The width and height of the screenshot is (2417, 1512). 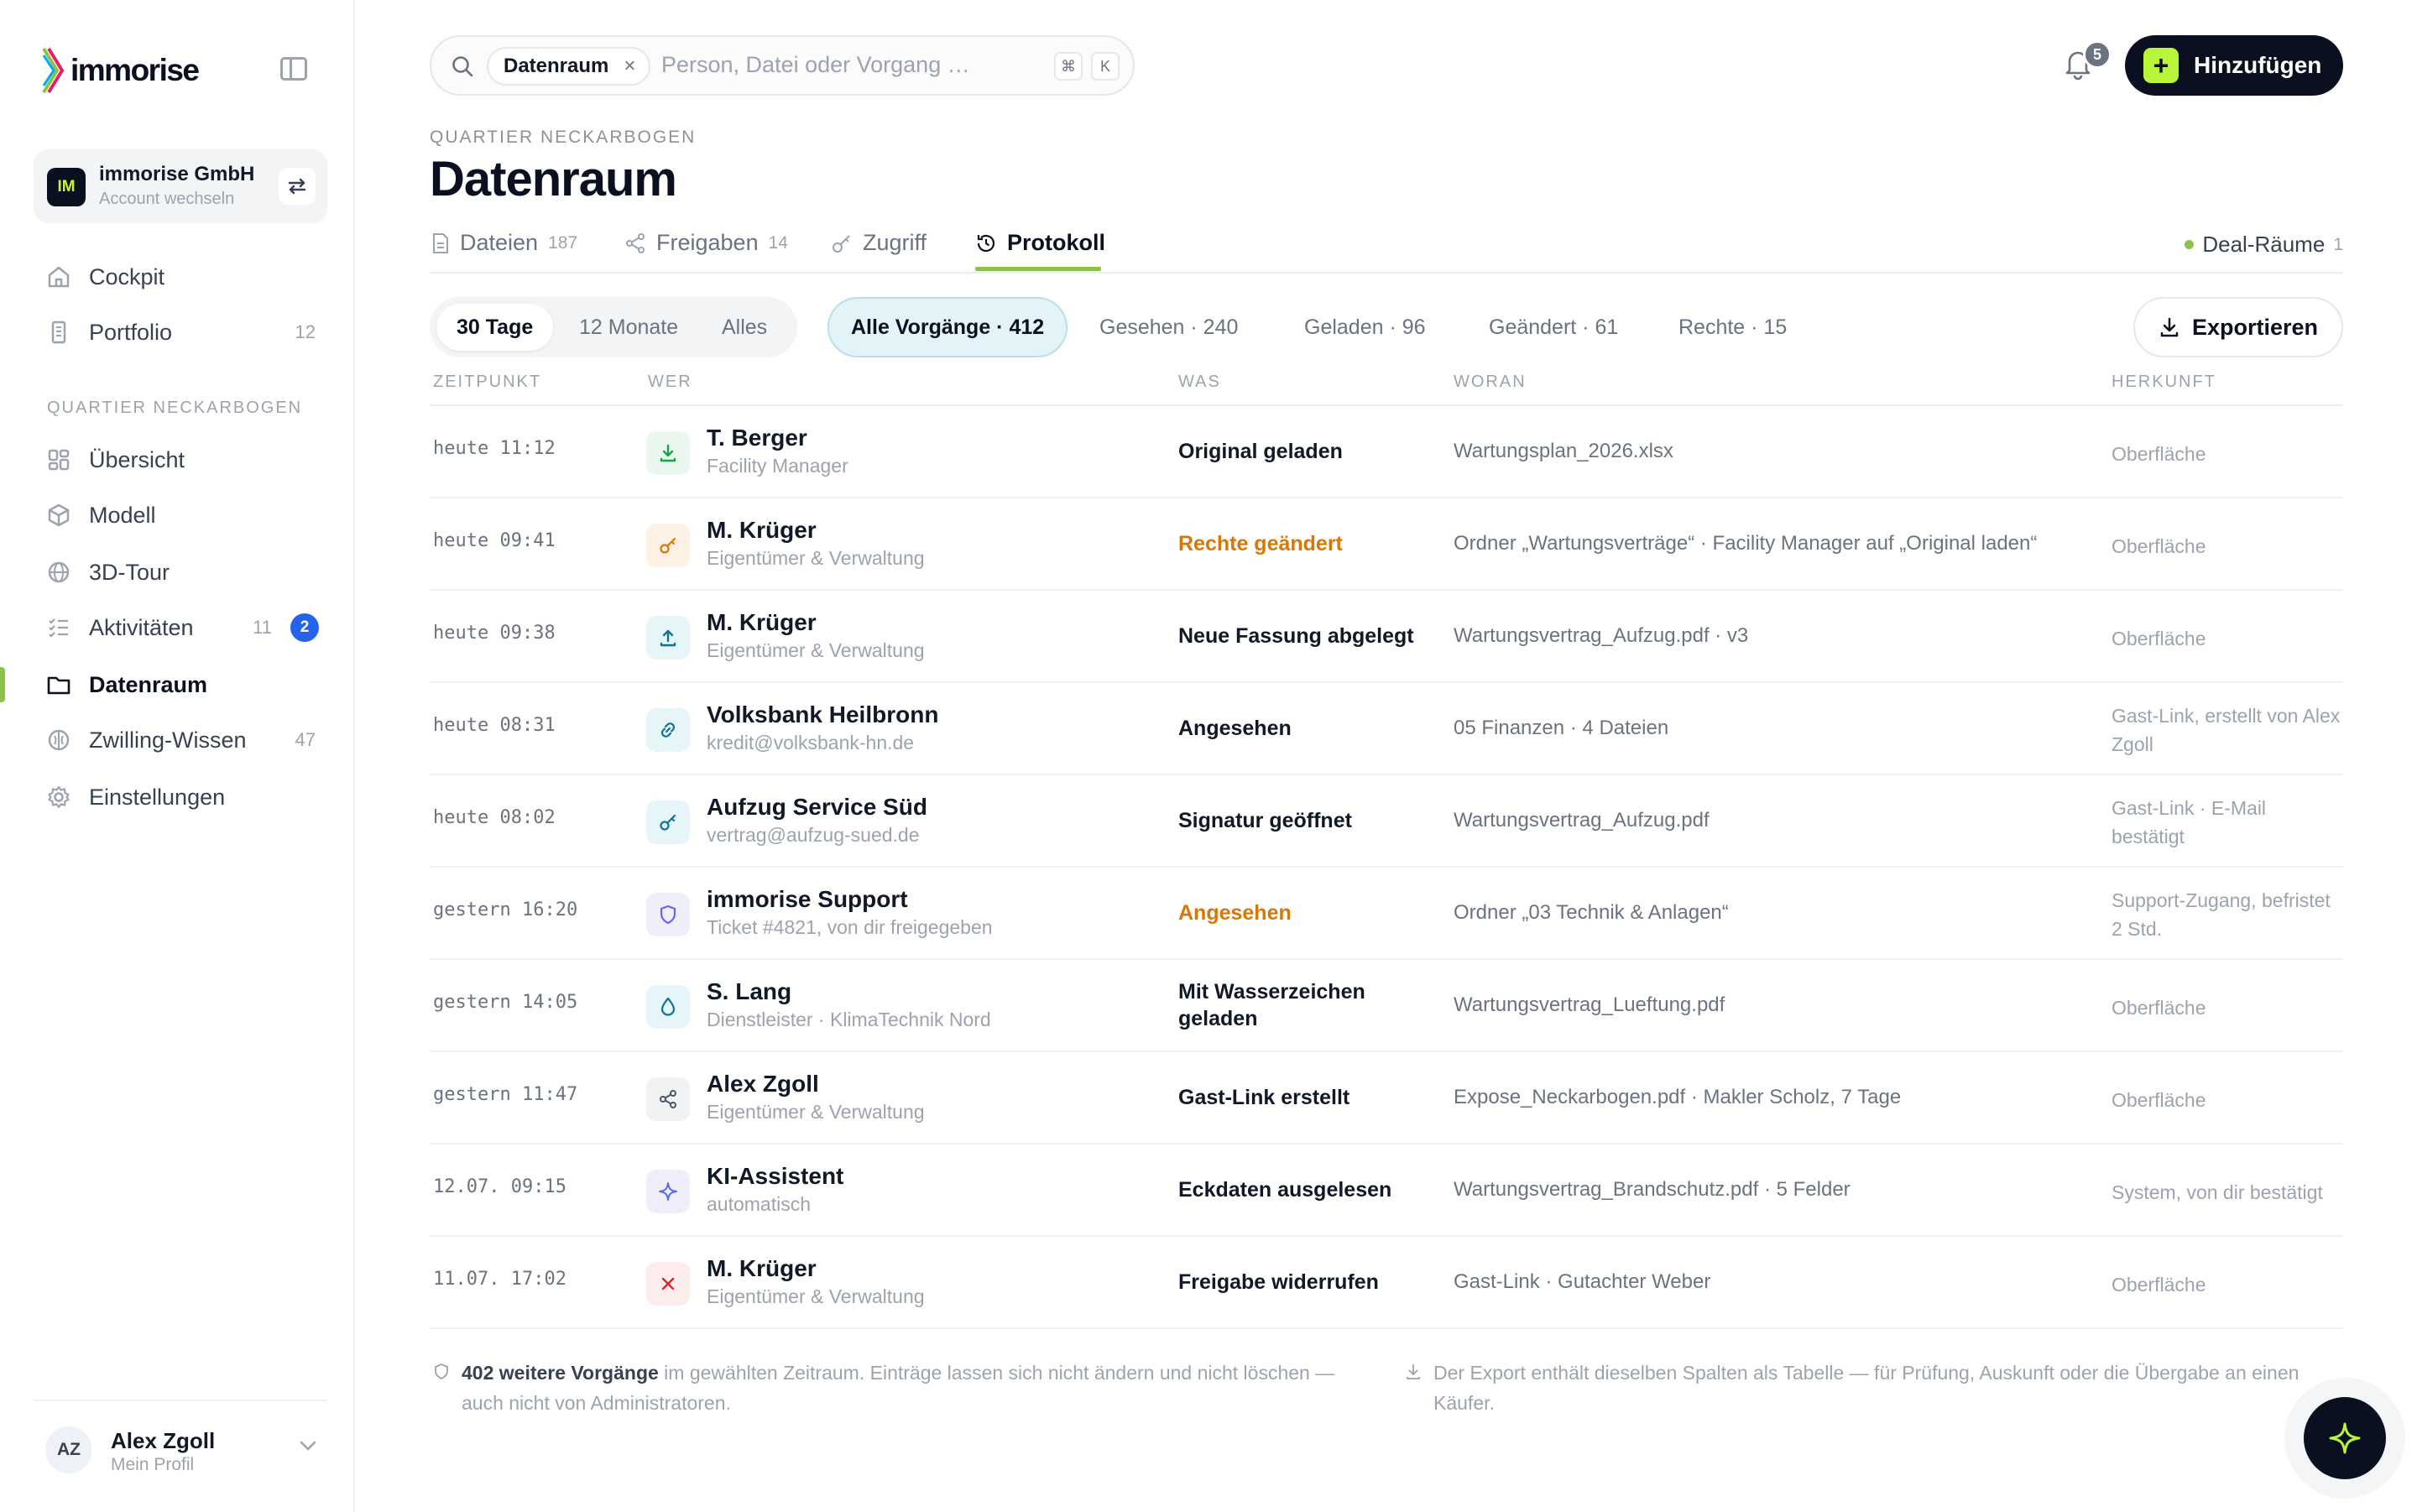 I want to click on export-button: Exportieren, so click(x=2238, y=327).